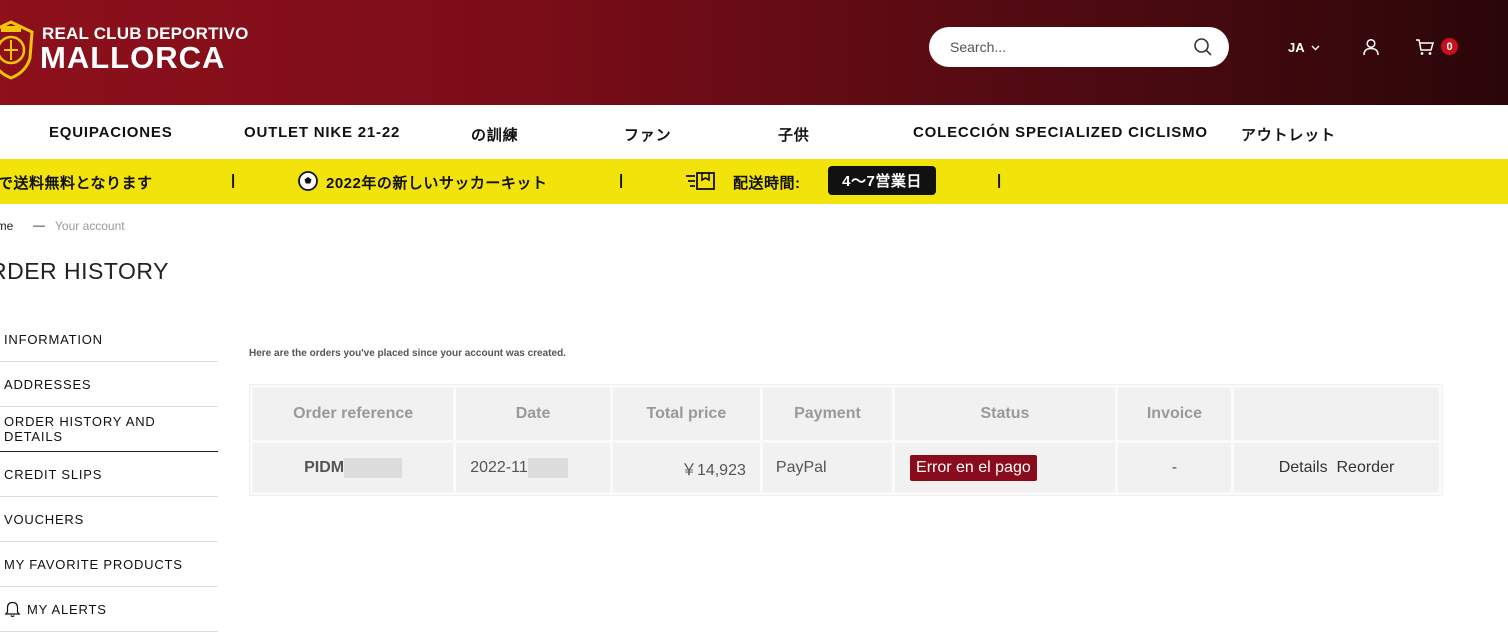  What do you see at coordinates (494, 134) in the screenshot?
I see `nav-item-training: の訓練` at bounding box center [494, 134].